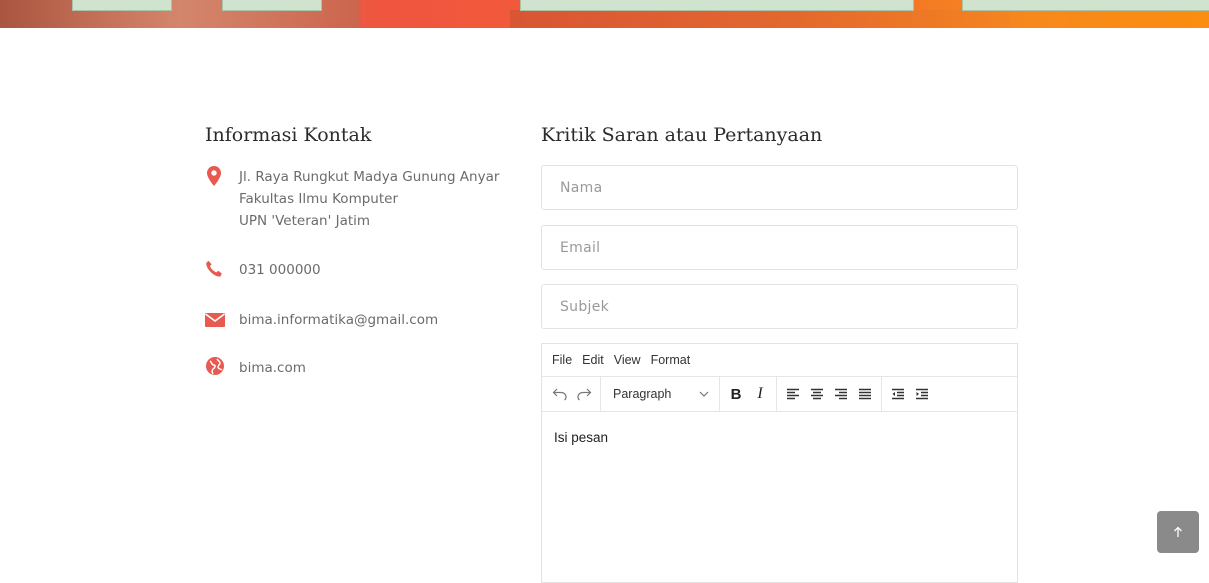 The height and width of the screenshot is (583, 1209). What do you see at coordinates (736, 394) in the screenshot?
I see `bold-button: B` at bounding box center [736, 394].